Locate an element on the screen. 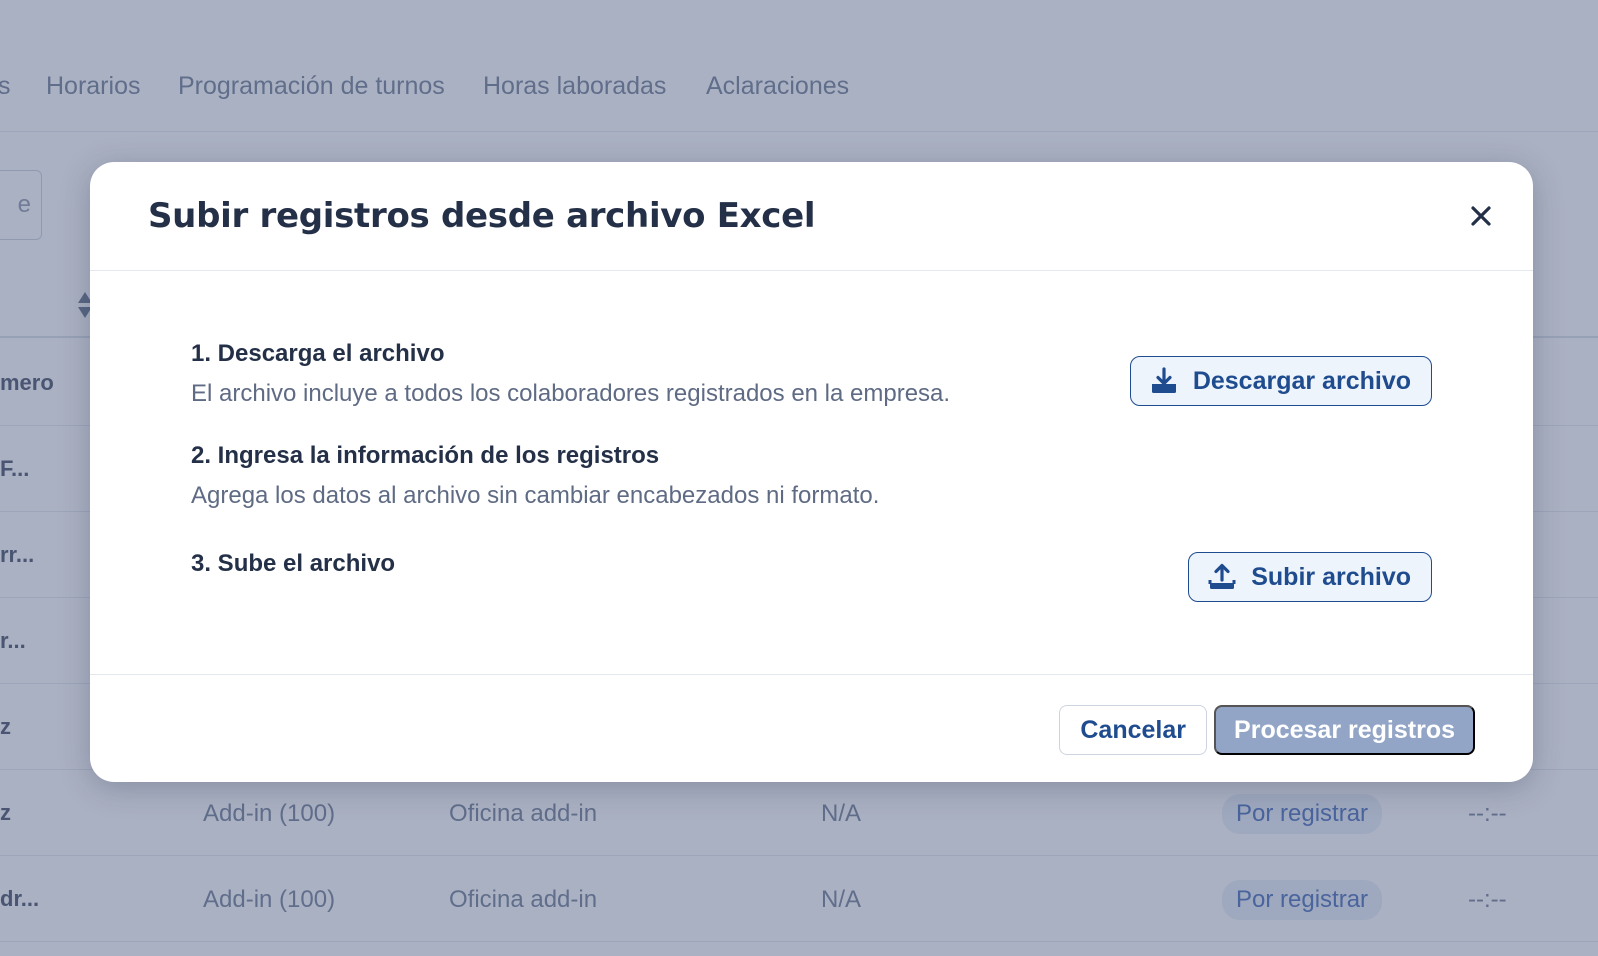  step-title: 3. Sube el archivo is located at coordinates (293, 563).